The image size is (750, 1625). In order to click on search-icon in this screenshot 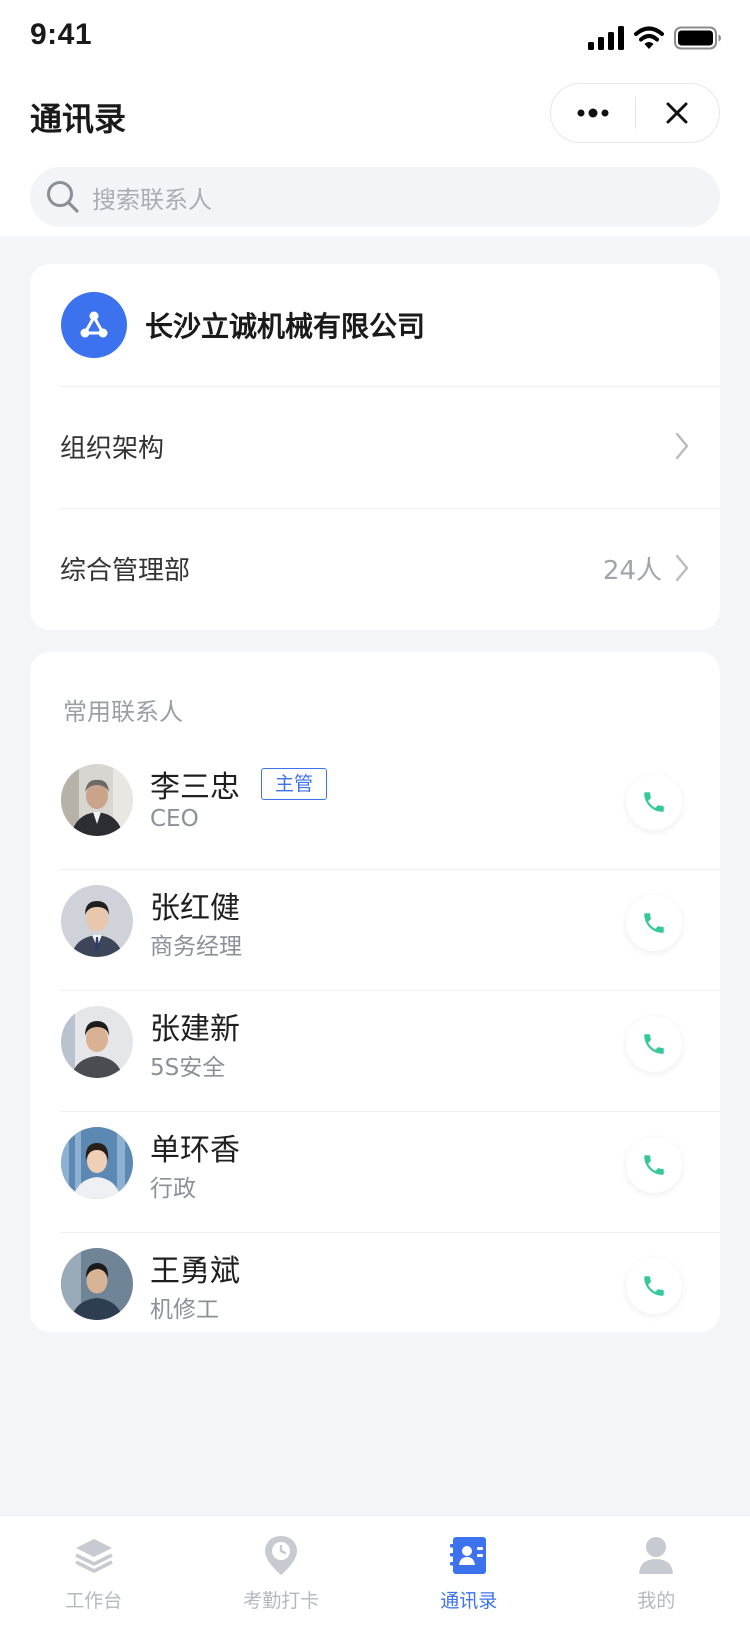, I will do `click(63, 197)`.